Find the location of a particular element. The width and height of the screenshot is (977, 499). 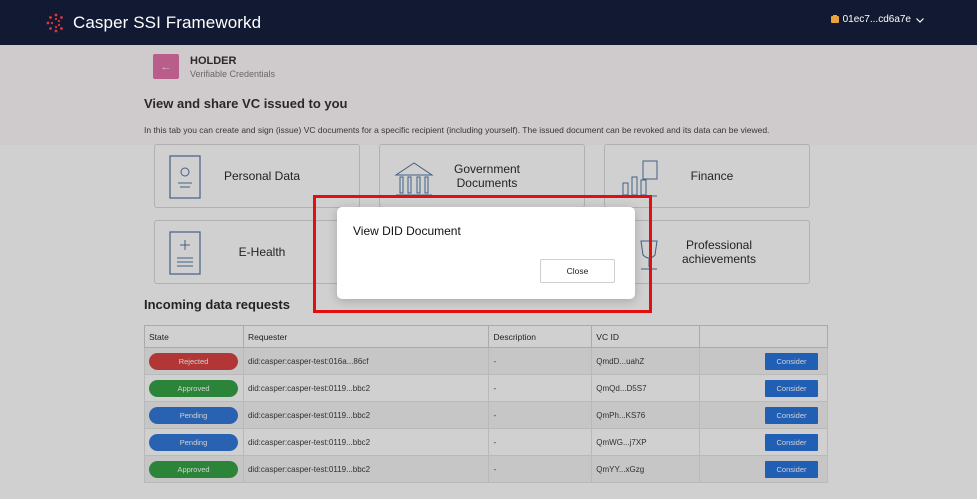

app-title: Casper SSI Frameworkd is located at coordinates (167, 22).